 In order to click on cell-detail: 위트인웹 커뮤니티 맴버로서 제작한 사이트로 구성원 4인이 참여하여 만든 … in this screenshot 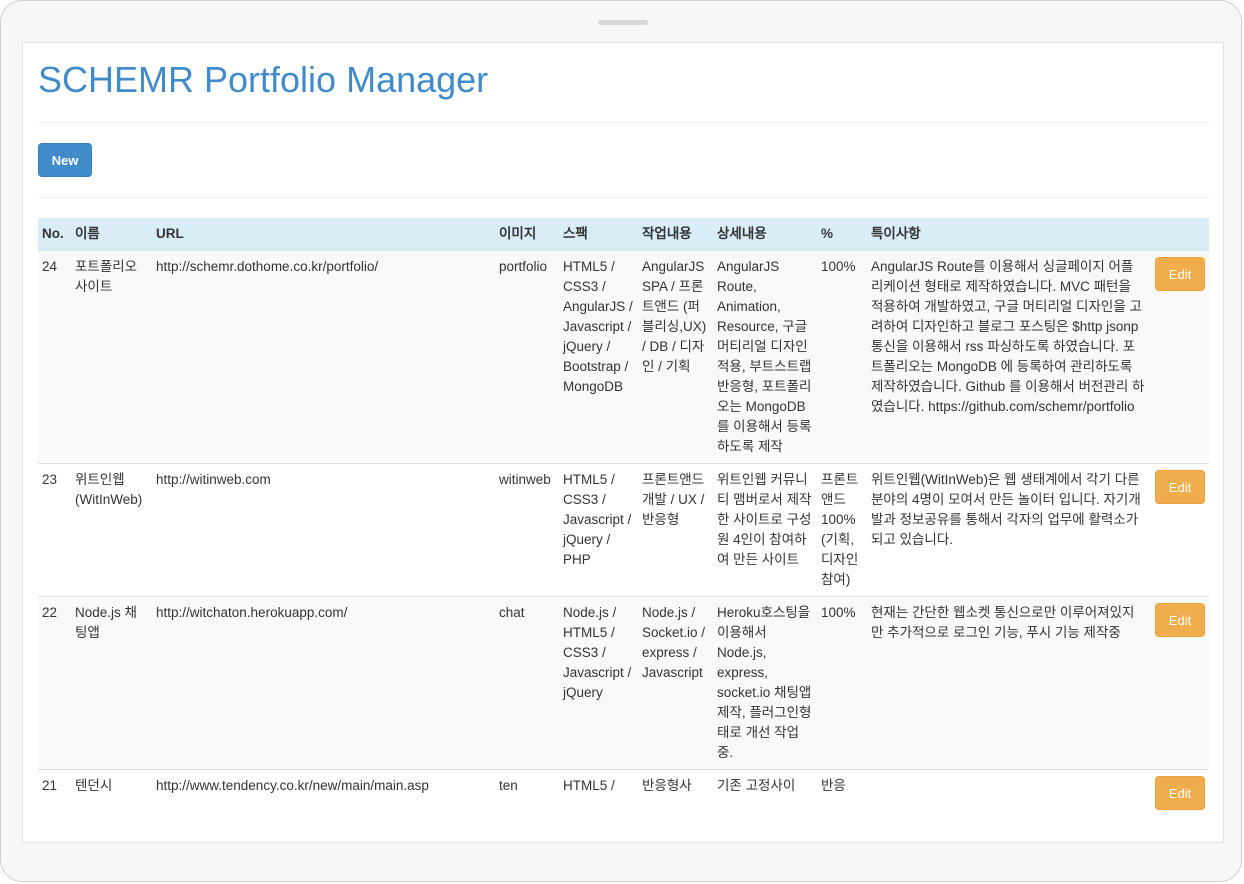, I will do `click(764, 519)`.